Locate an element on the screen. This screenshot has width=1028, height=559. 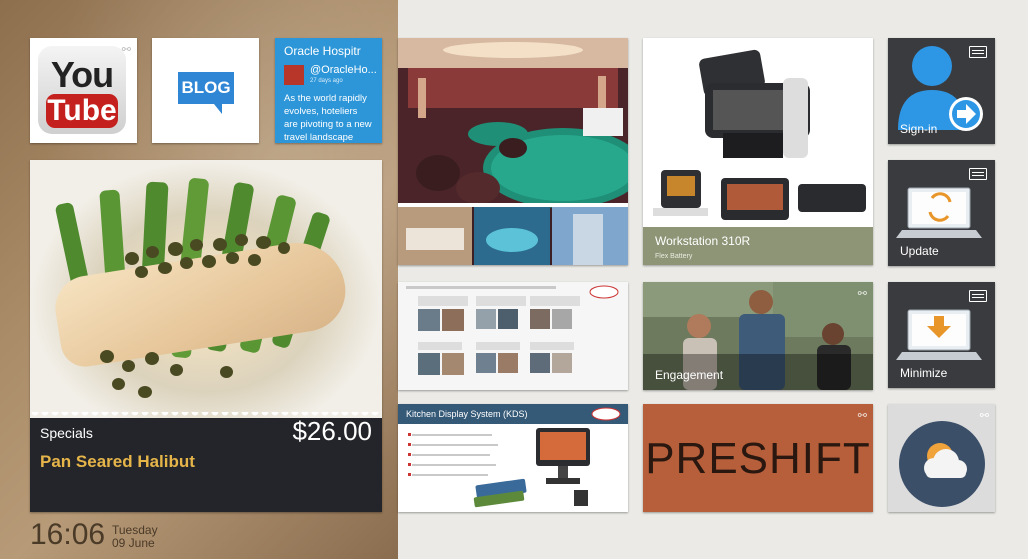
presentation-slide-thumbnail is located at coordinates (513, 336).